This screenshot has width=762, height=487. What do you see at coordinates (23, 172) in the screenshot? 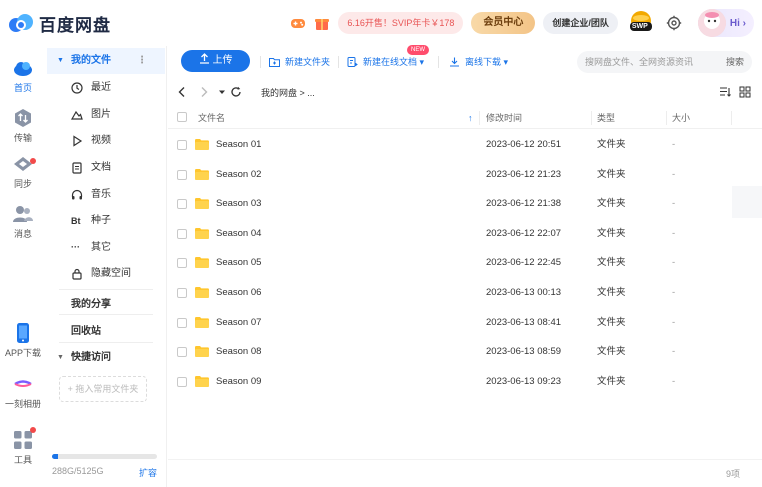
I see `rail-item-sync: 同步` at bounding box center [23, 172].